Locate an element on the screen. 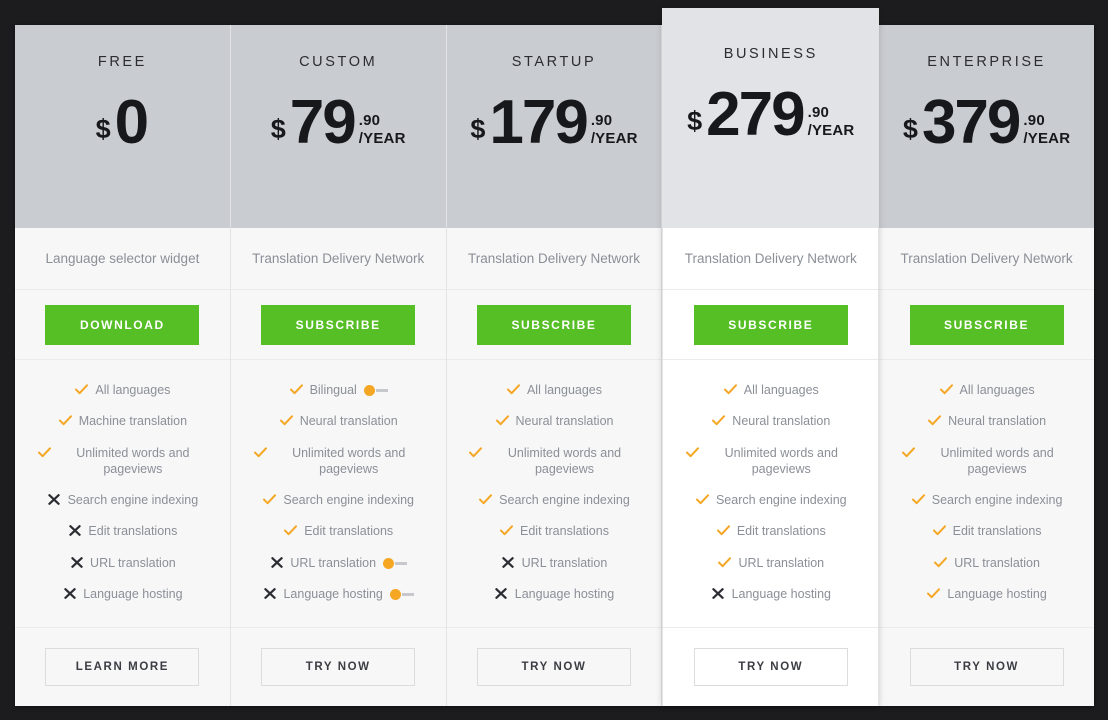 The height and width of the screenshot is (720, 1108). plan-footer-button: LEARN MORE is located at coordinates (122, 667).